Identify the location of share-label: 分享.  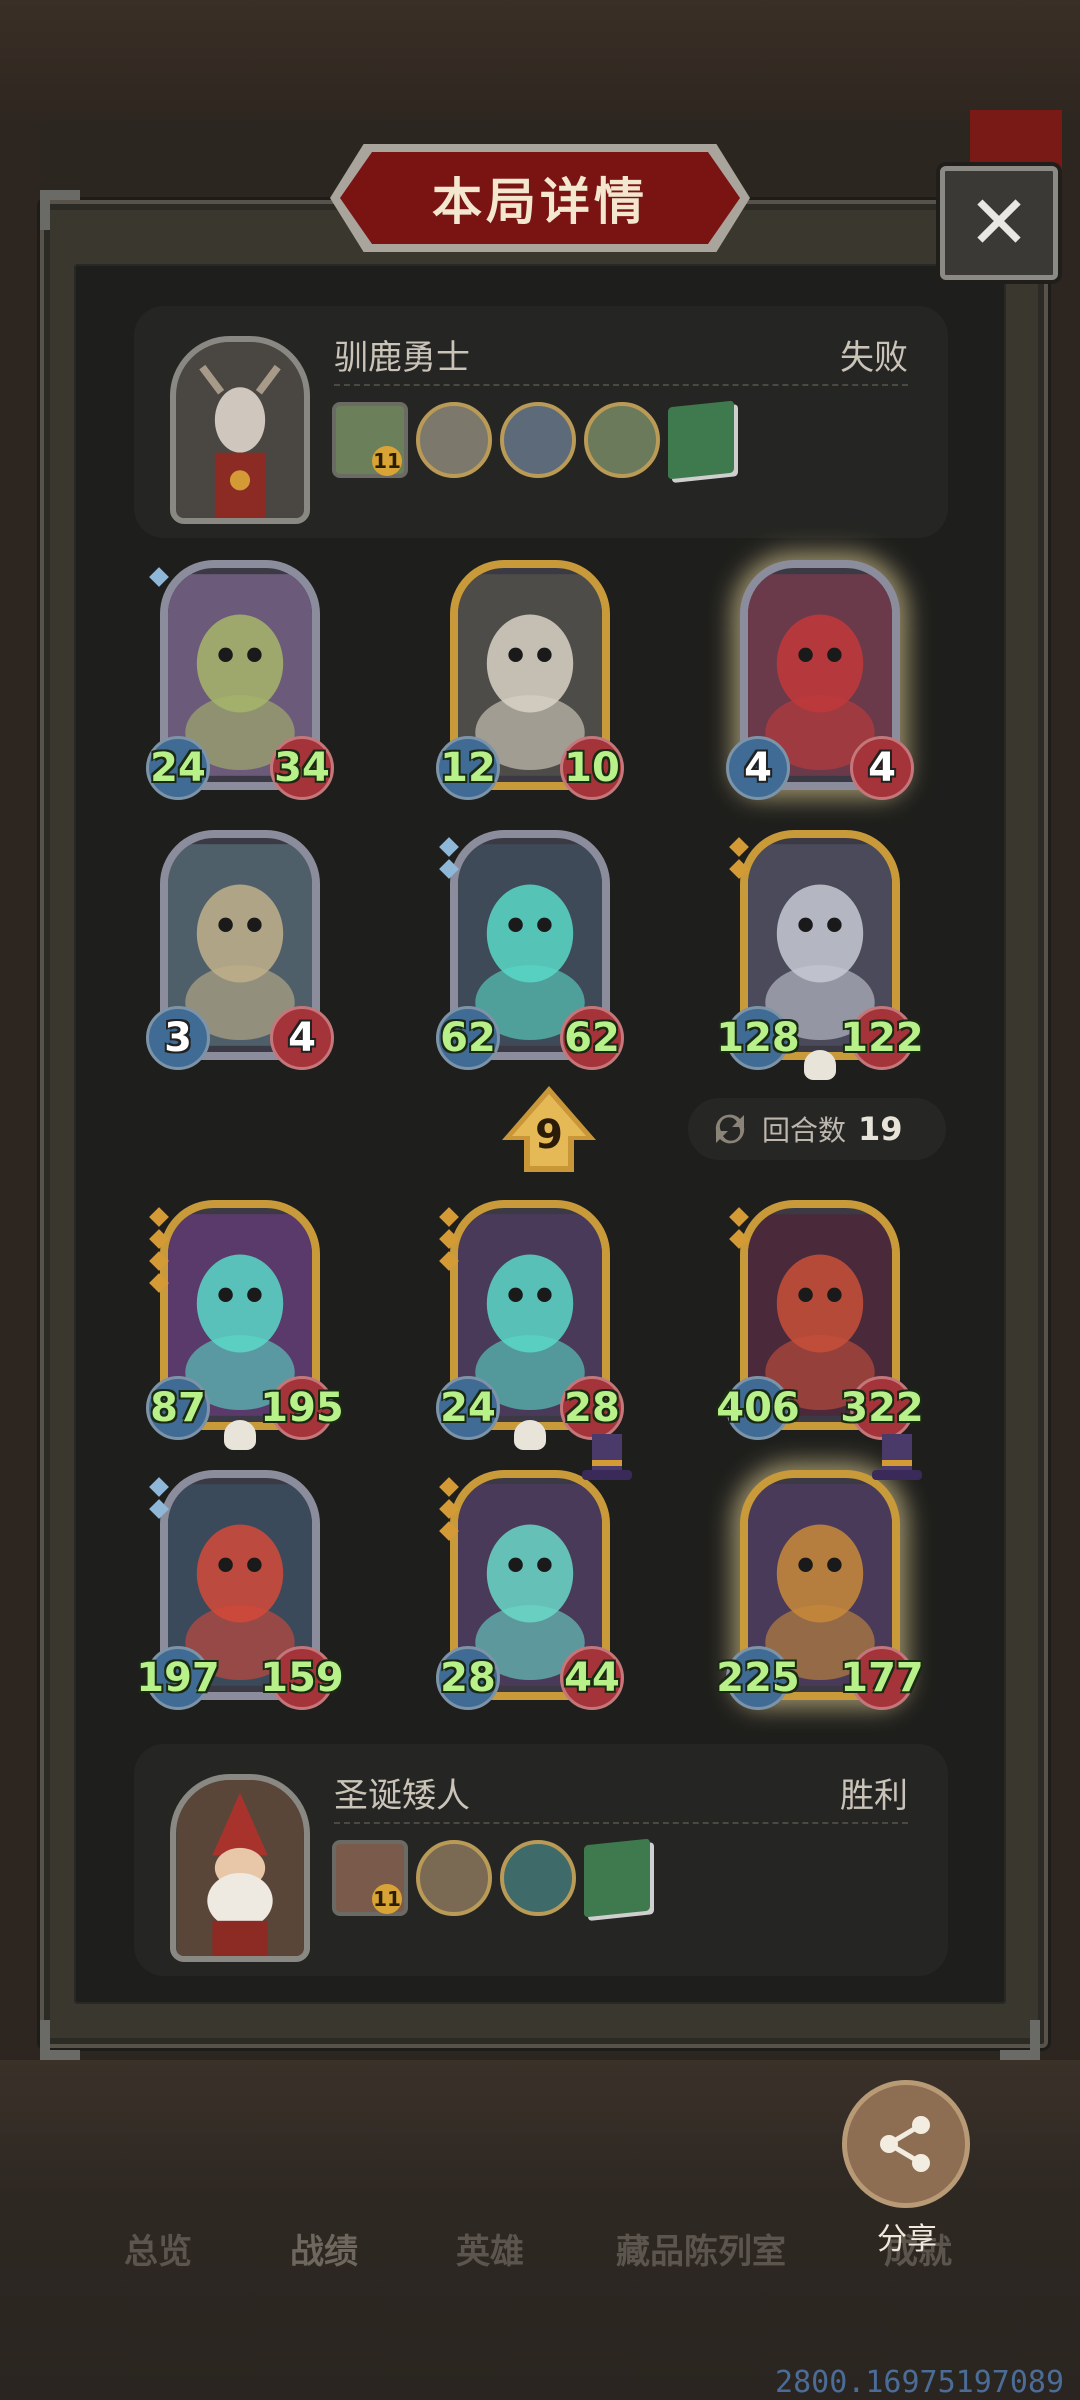
(907, 2239).